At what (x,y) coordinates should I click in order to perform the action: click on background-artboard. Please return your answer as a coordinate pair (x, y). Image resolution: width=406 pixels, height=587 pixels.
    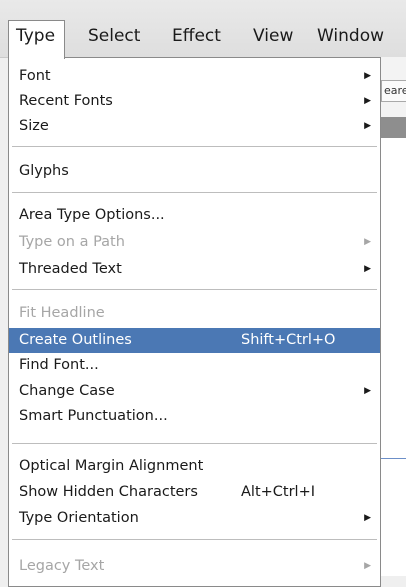
    Looking at the image, I should click on (393, 357).